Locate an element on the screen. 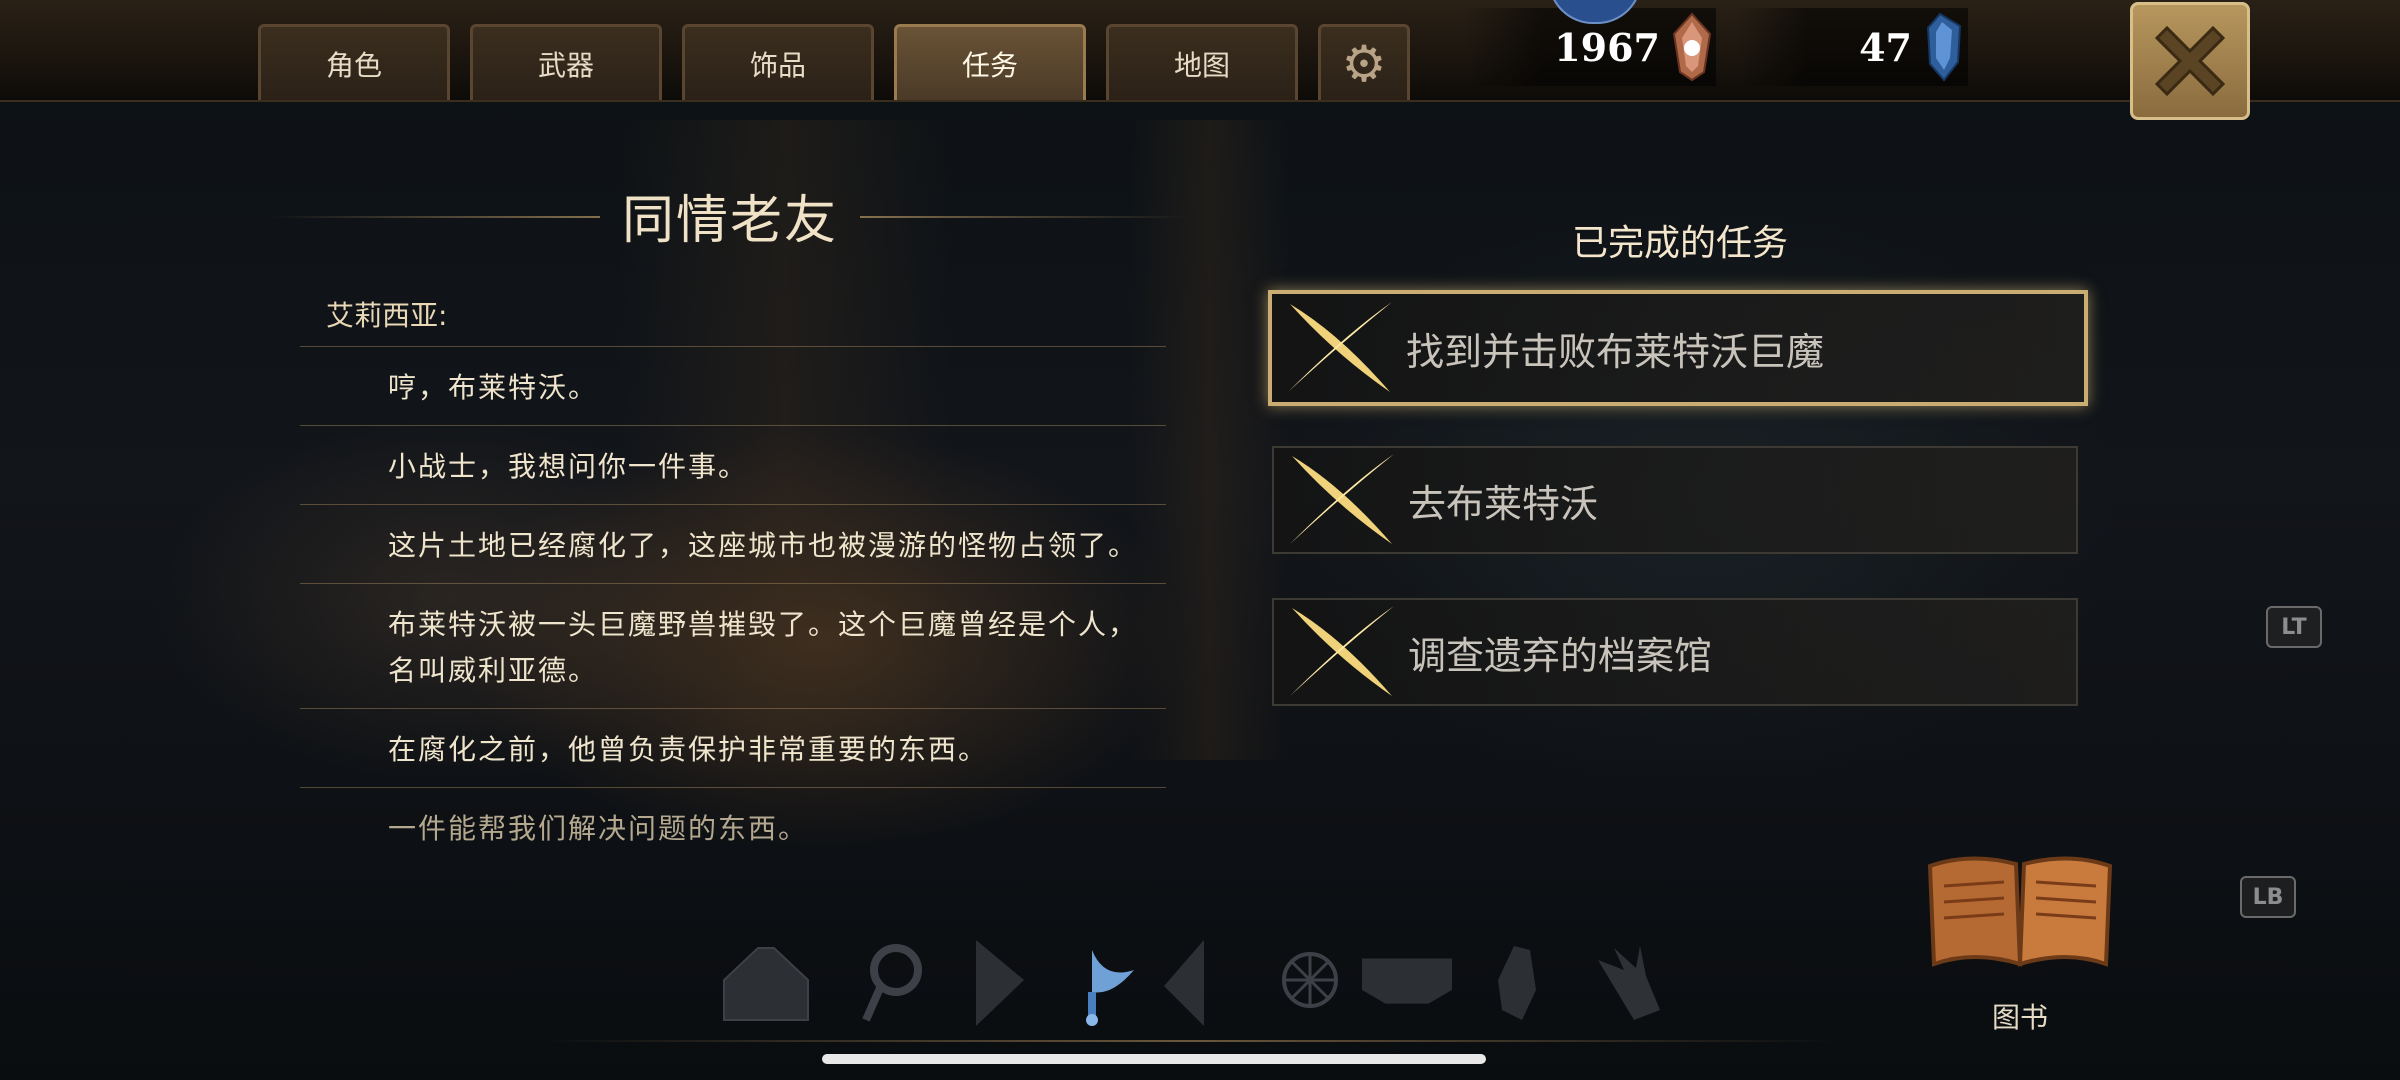 This screenshot has width=2400, height=1080. tab-weapons: 武器 is located at coordinates (566, 62).